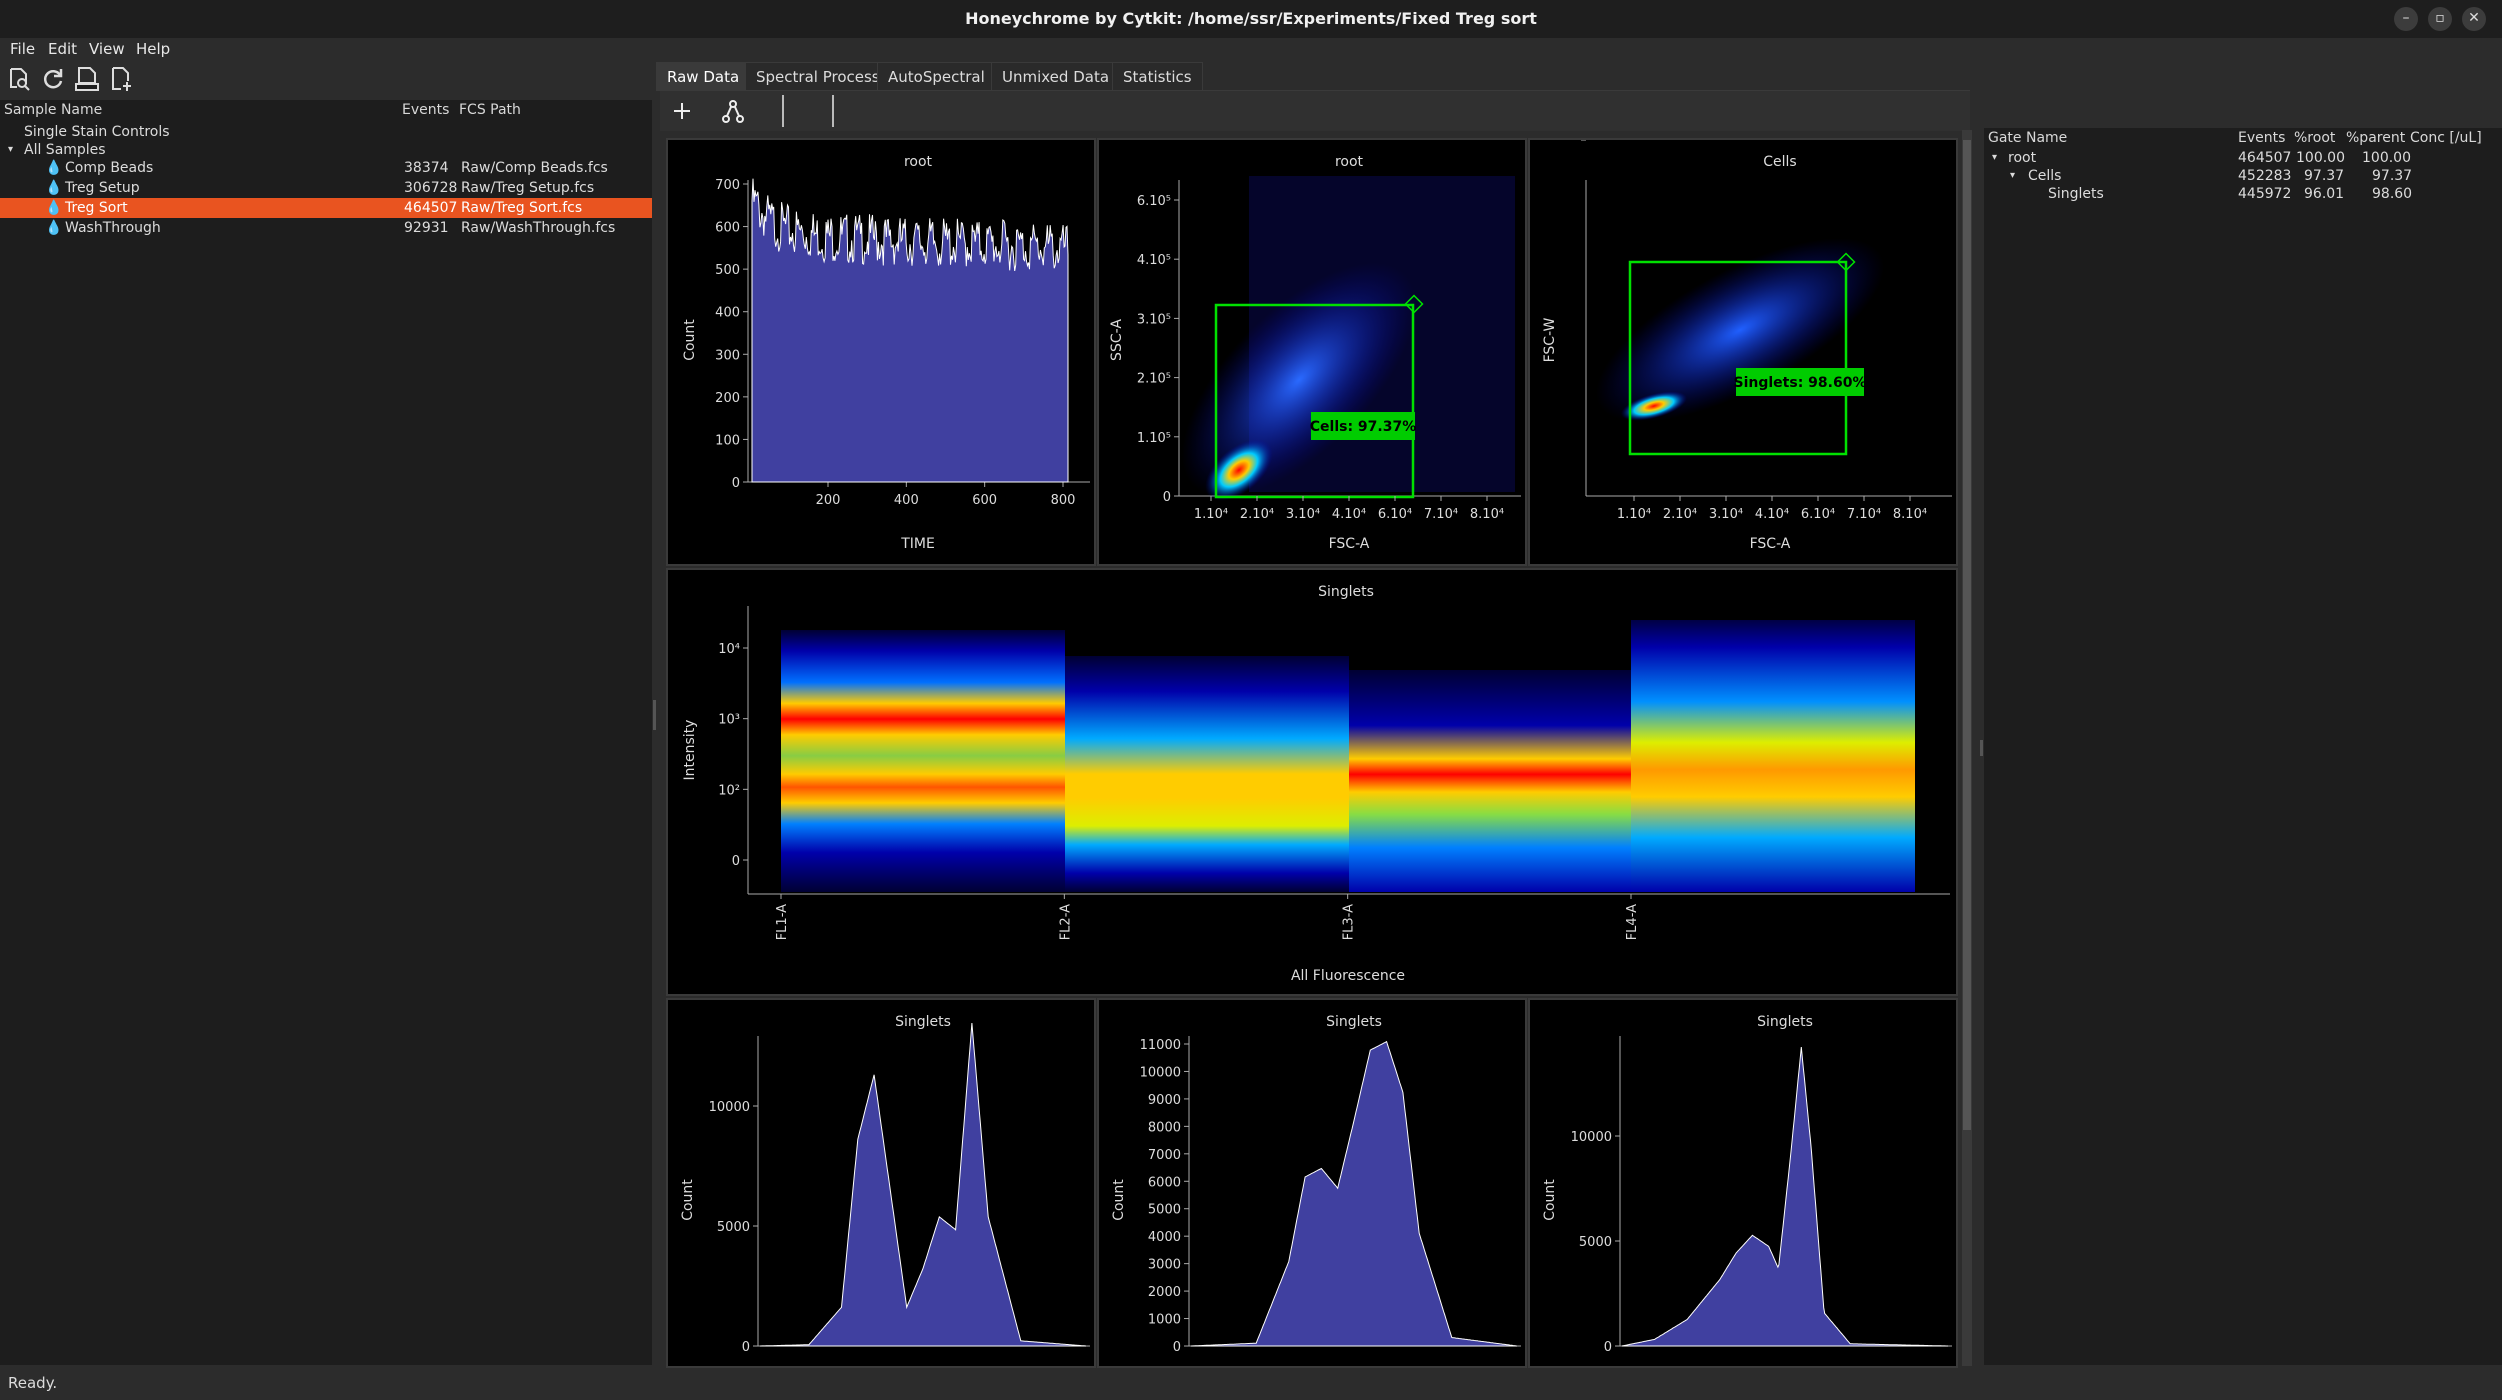 The image size is (2502, 1400). I want to click on tab-statistics: Statistics, so click(1157, 76).